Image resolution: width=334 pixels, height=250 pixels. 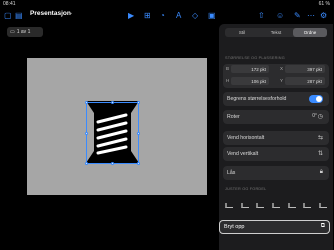 I want to click on x-label: X, so click(x=282, y=68).